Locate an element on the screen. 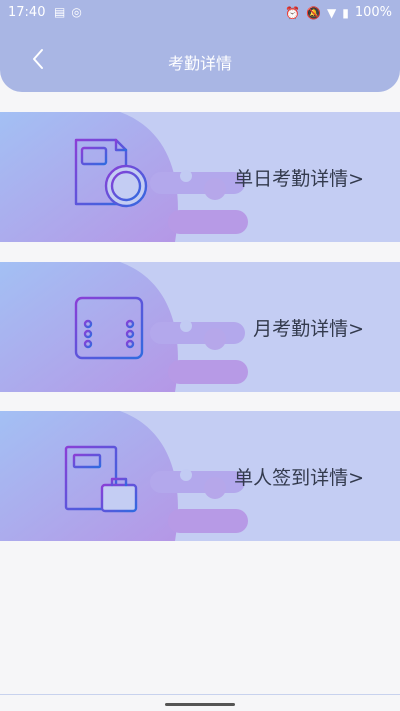 The height and width of the screenshot is (711, 400). page-title: 考勤详情 is located at coordinates (199, 63).